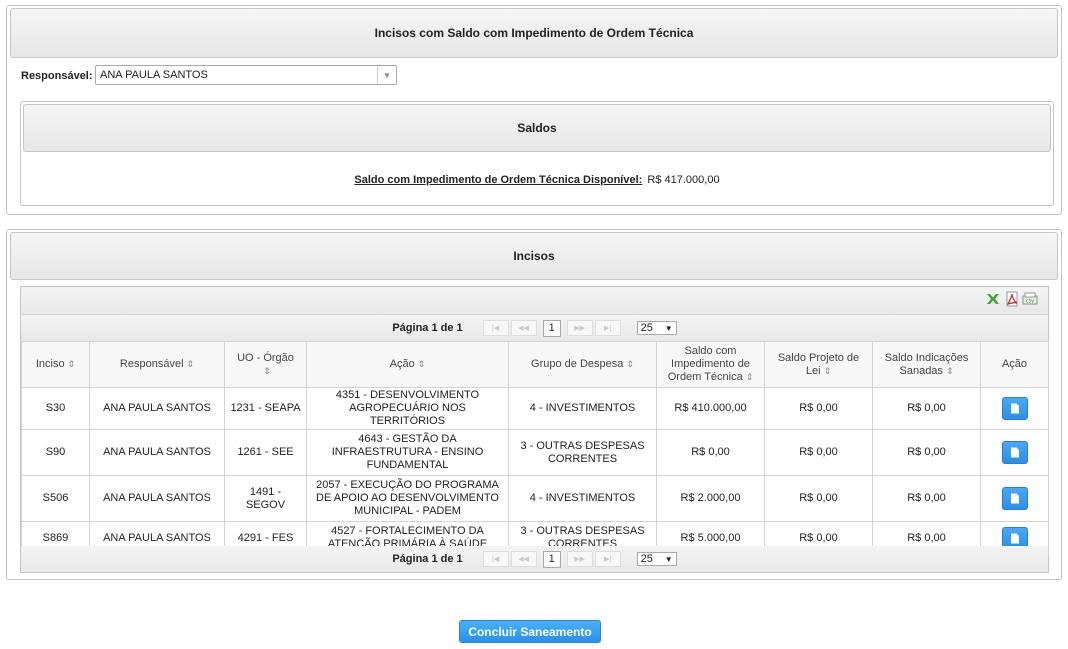 The width and height of the screenshot is (1068, 649). I want to click on cell-uo-orgao: 1491 - SEGOV, so click(265, 498).